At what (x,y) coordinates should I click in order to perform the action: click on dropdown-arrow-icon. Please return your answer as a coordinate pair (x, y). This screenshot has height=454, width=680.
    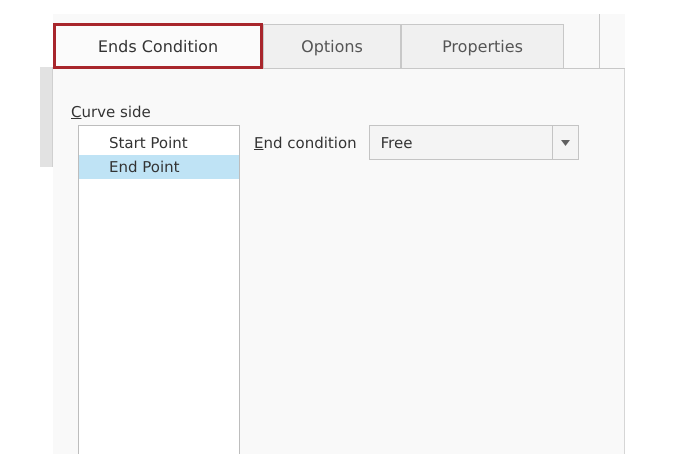
    Looking at the image, I should click on (565, 143).